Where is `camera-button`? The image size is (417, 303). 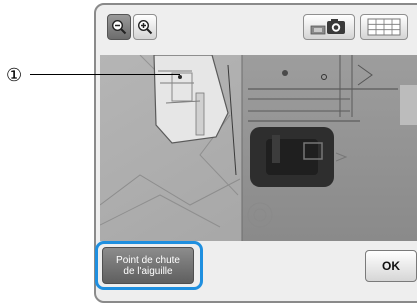
camera-button is located at coordinates (329, 27).